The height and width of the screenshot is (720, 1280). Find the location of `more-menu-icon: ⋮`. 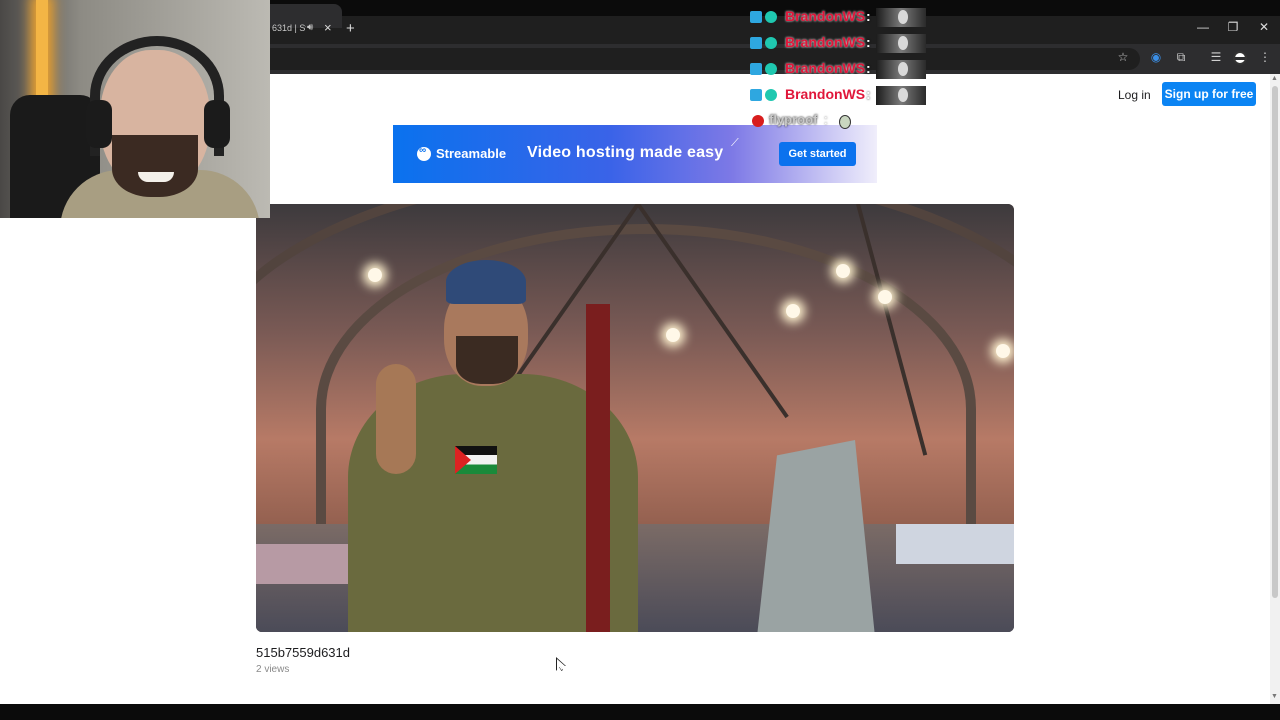

more-menu-icon: ⋮ is located at coordinates (1265, 57).